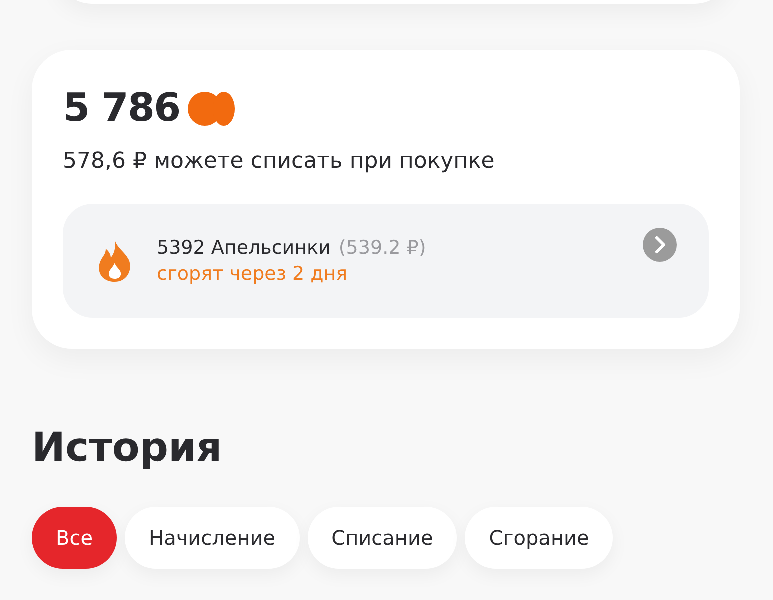 Image resolution: width=773 pixels, height=600 pixels. I want to click on filter-chip: Все, so click(75, 538).